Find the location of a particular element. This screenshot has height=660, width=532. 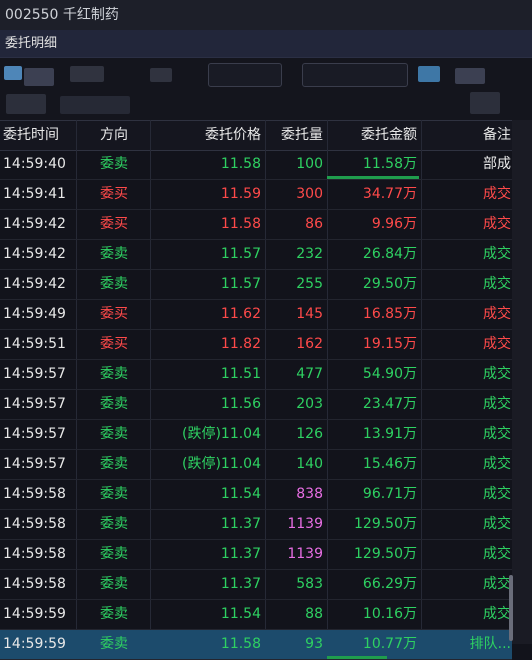

amount-indicator-bar is located at coordinates (357, 657).